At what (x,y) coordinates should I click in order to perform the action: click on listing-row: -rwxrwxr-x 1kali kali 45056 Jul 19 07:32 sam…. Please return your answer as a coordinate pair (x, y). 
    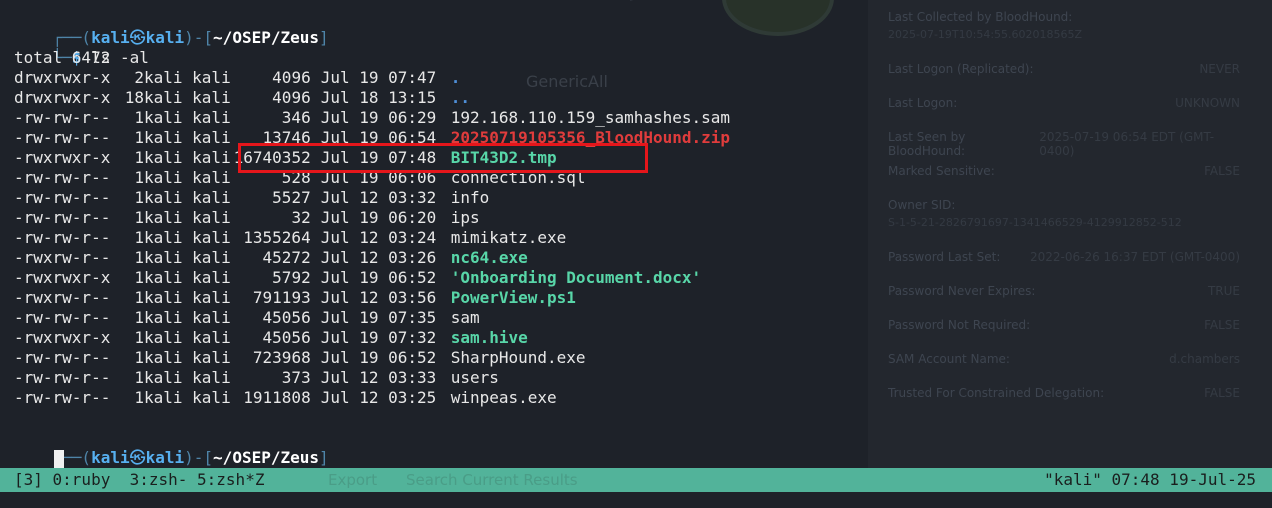
    Looking at the image, I should click on (271, 338).